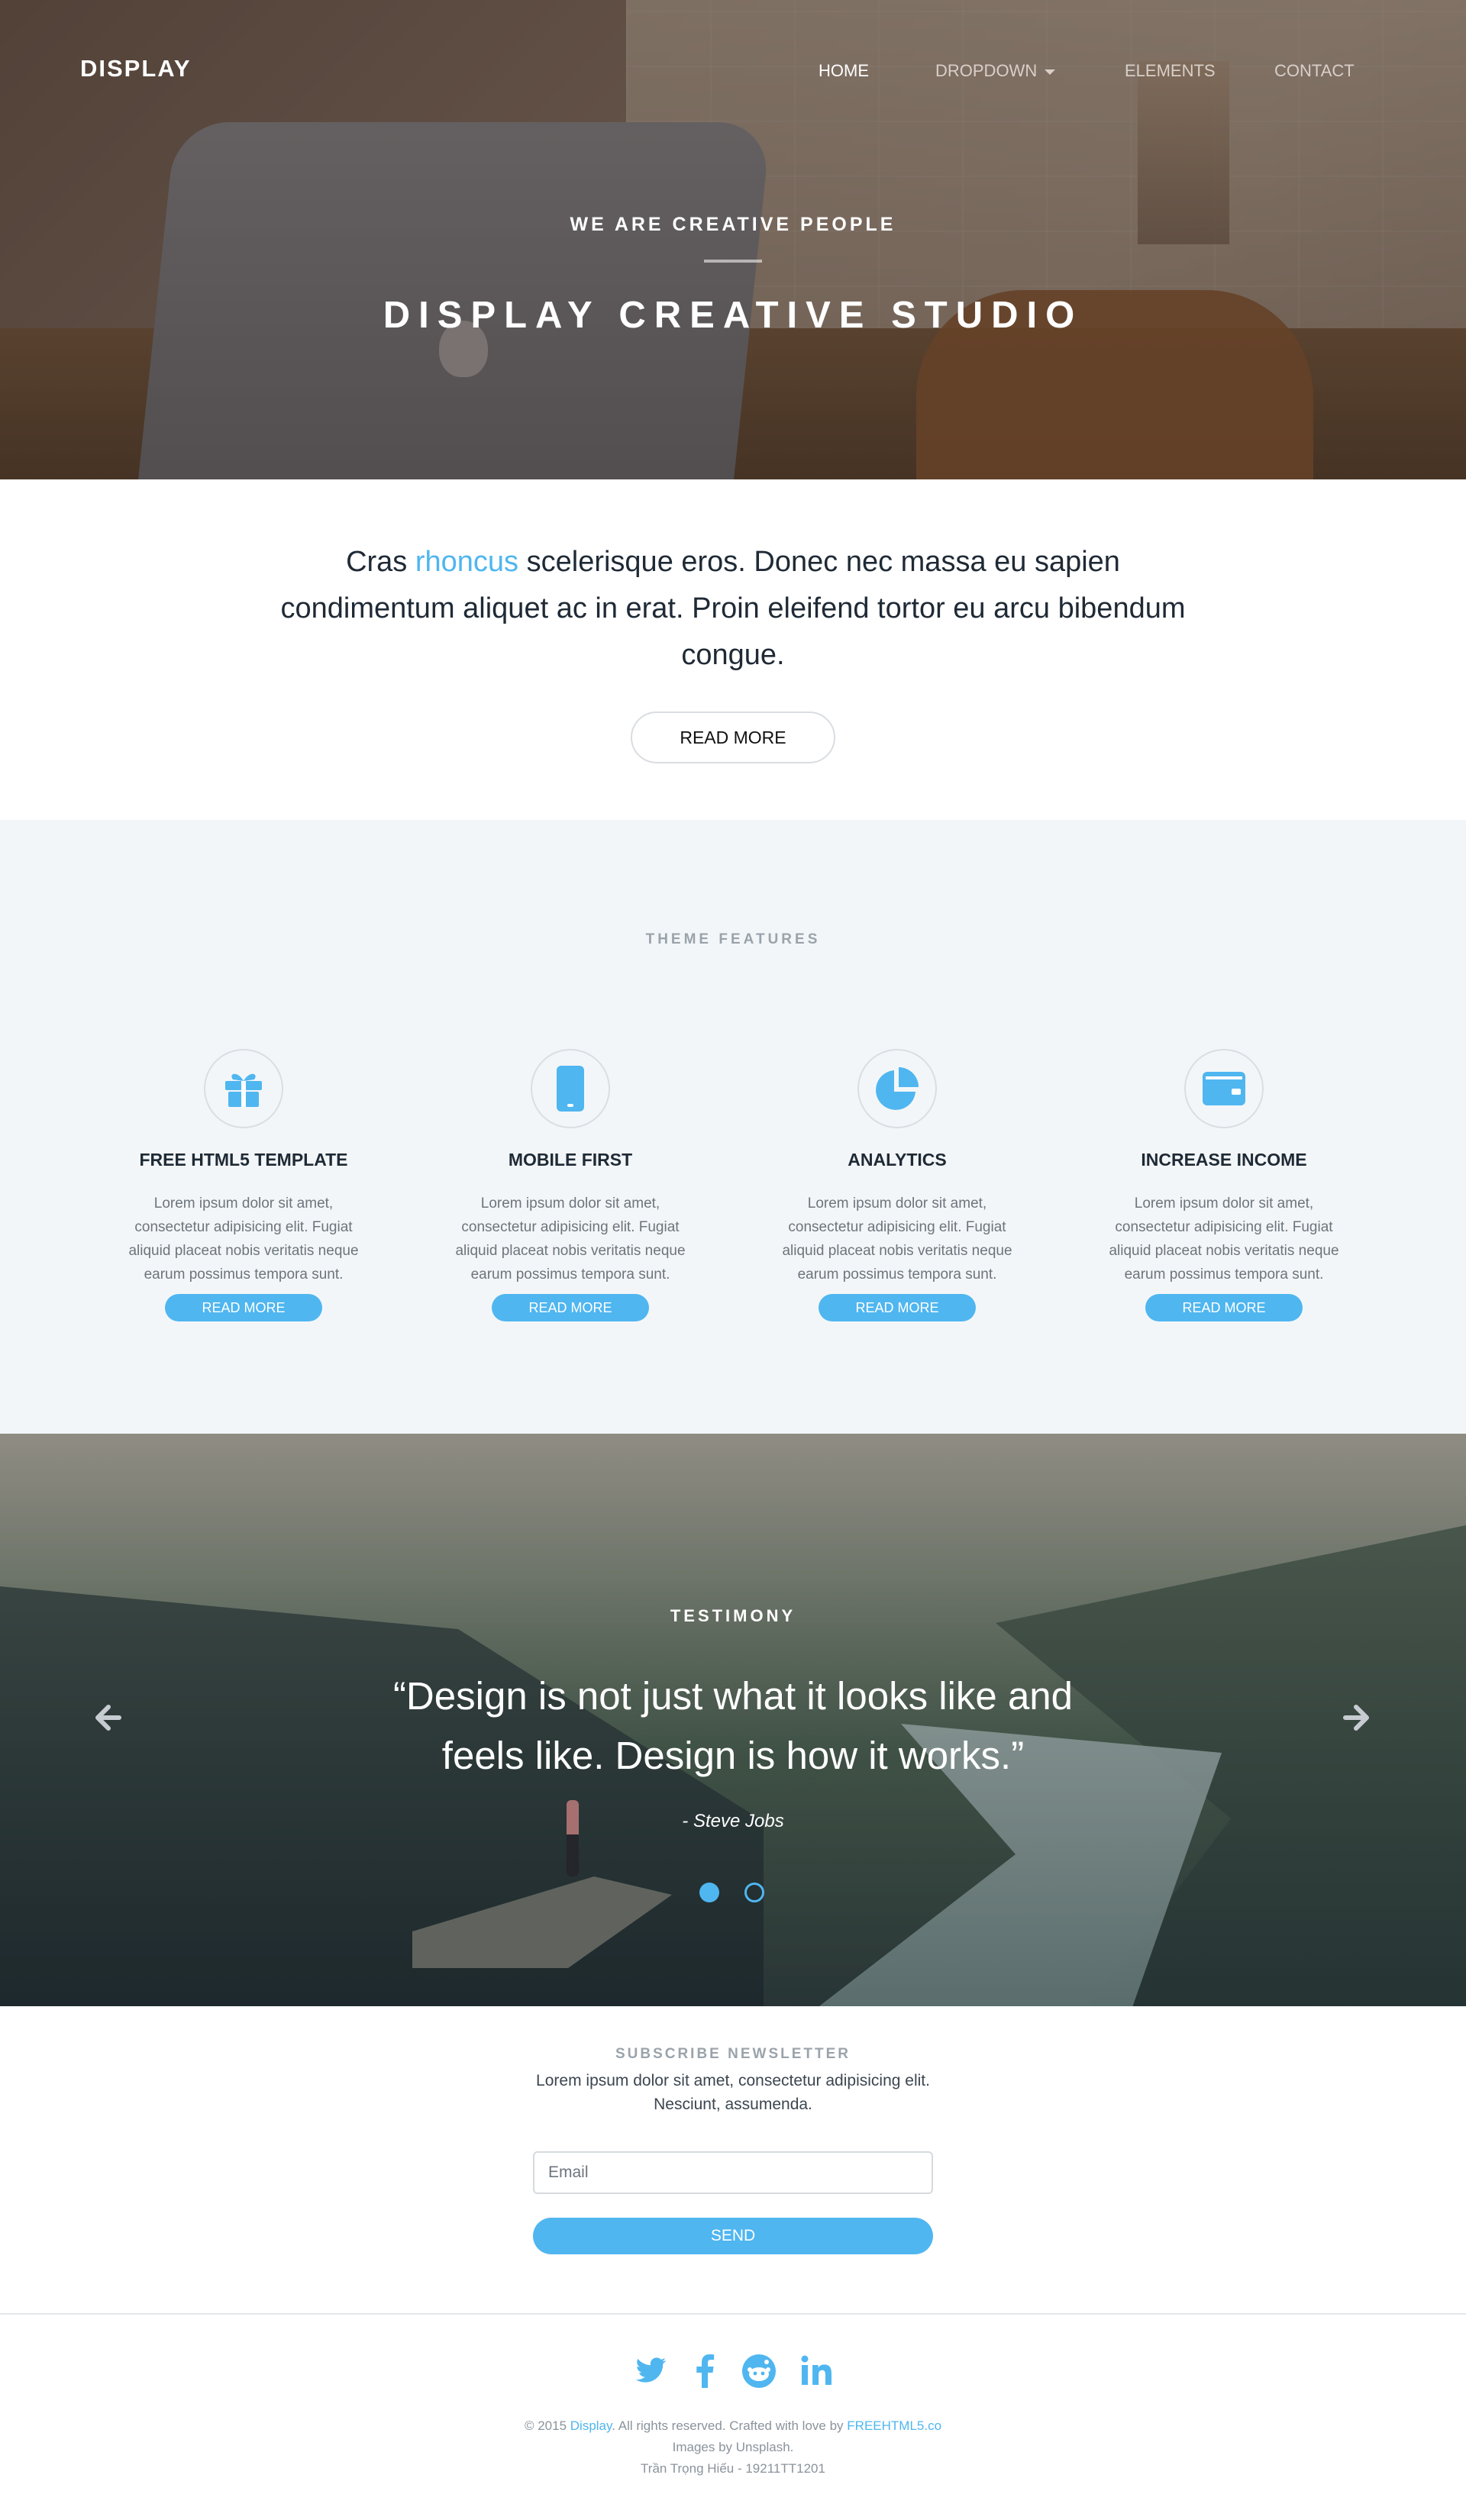  Describe the element at coordinates (1315, 71) in the screenshot. I see `nav-item-contact: CONTACT` at that location.